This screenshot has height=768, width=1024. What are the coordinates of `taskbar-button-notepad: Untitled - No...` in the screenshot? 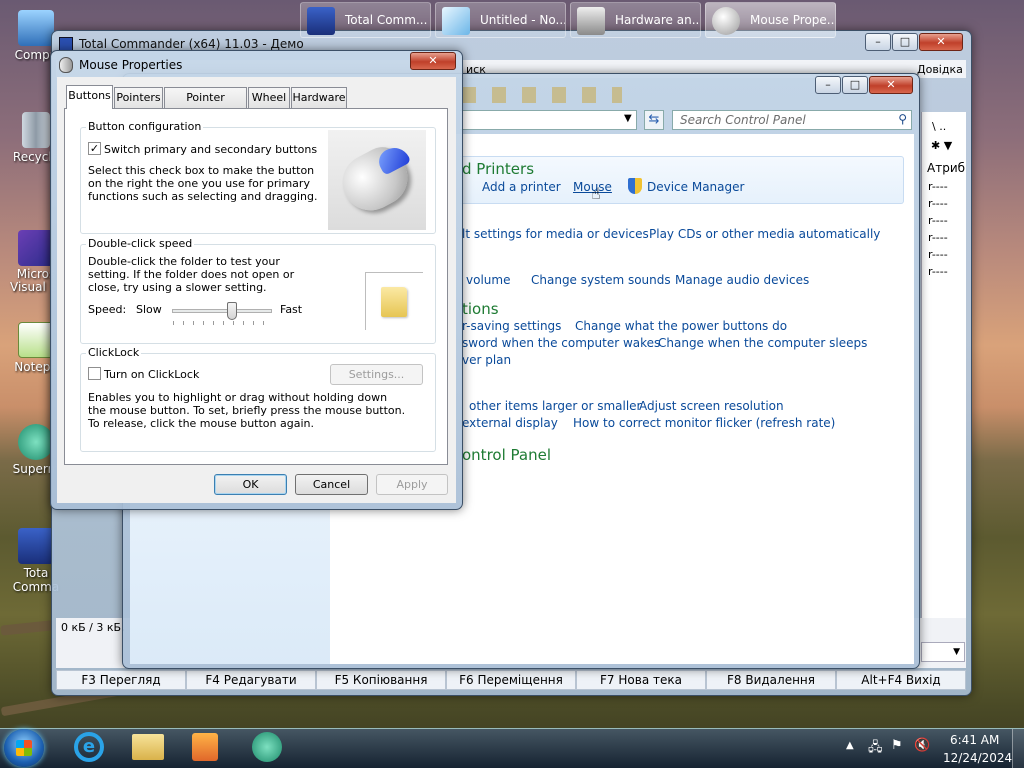 It's located at (500, 20).